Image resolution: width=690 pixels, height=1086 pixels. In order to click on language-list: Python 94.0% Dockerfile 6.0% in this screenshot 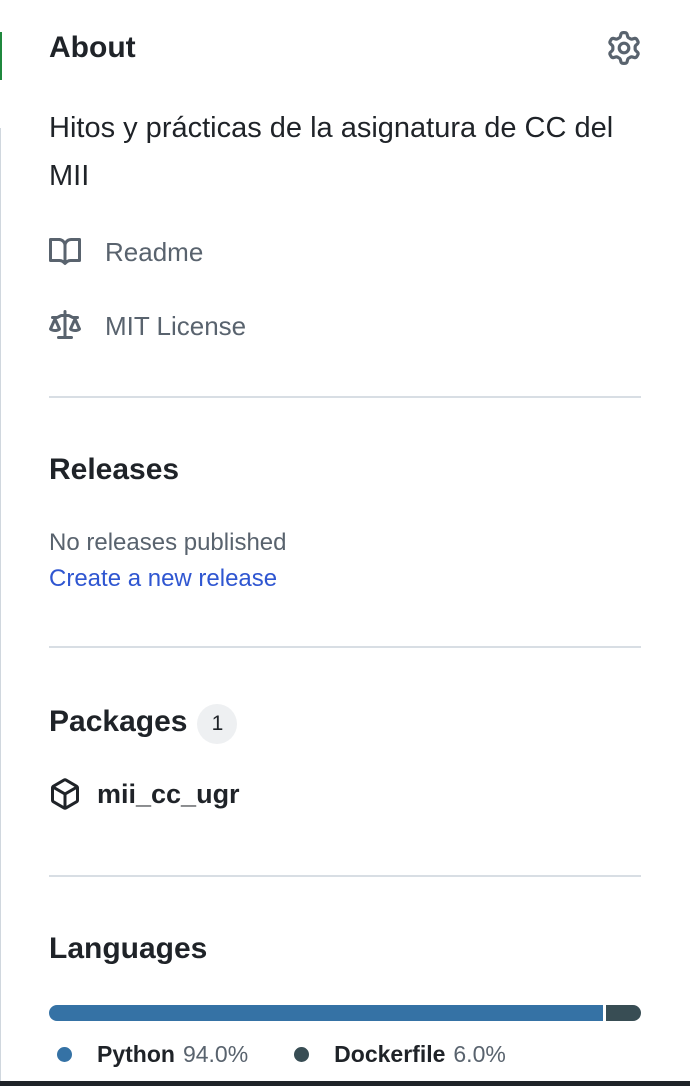, I will do `click(304, 1054)`.